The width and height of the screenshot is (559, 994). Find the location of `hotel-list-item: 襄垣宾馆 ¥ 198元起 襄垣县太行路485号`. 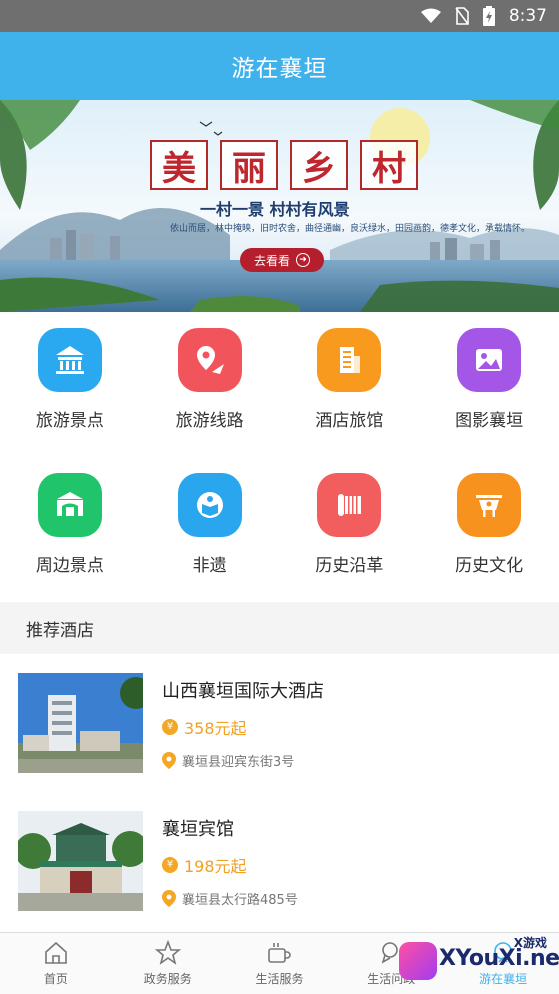

hotel-list-item: 襄垣宾馆 ¥ 198元起 襄垣县太行路485号 is located at coordinates (279, 861).